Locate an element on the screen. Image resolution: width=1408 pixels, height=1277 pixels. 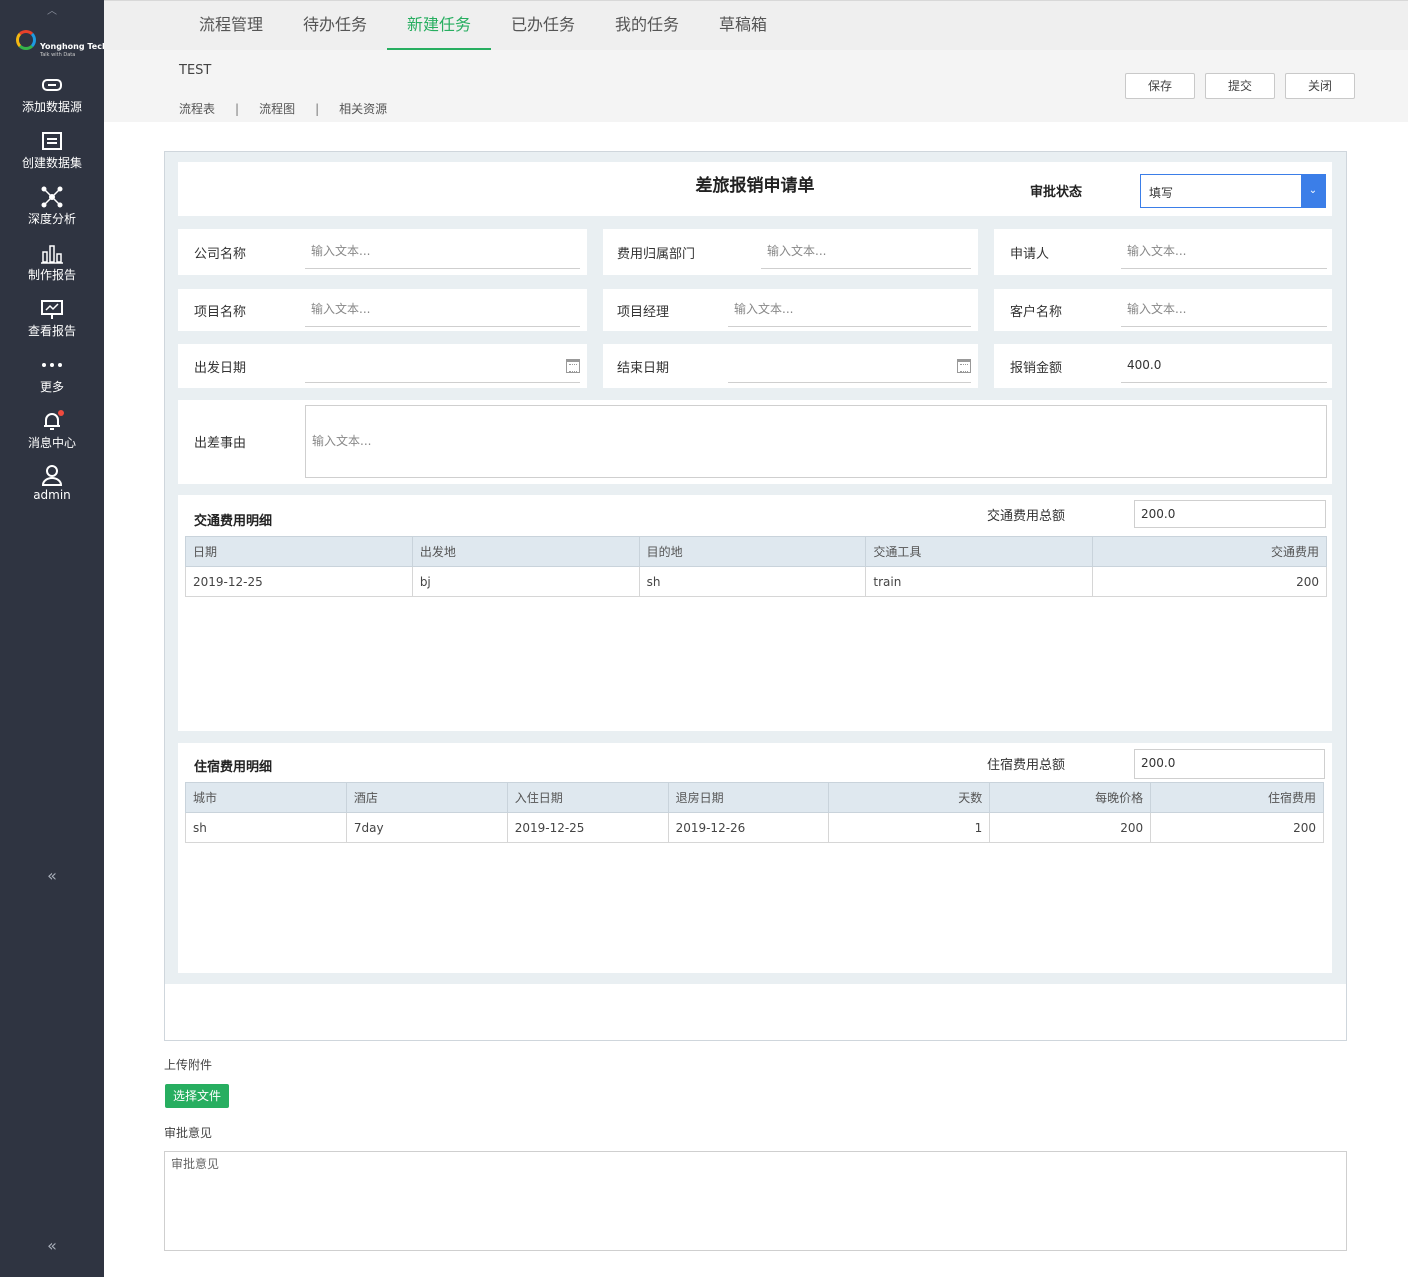
department-label: 费用归属部门 is located at coordinates (656, 254).